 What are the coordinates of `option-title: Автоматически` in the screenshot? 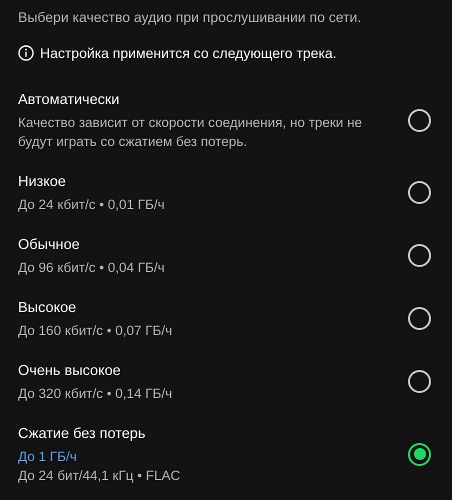 It's located at (69, 100).